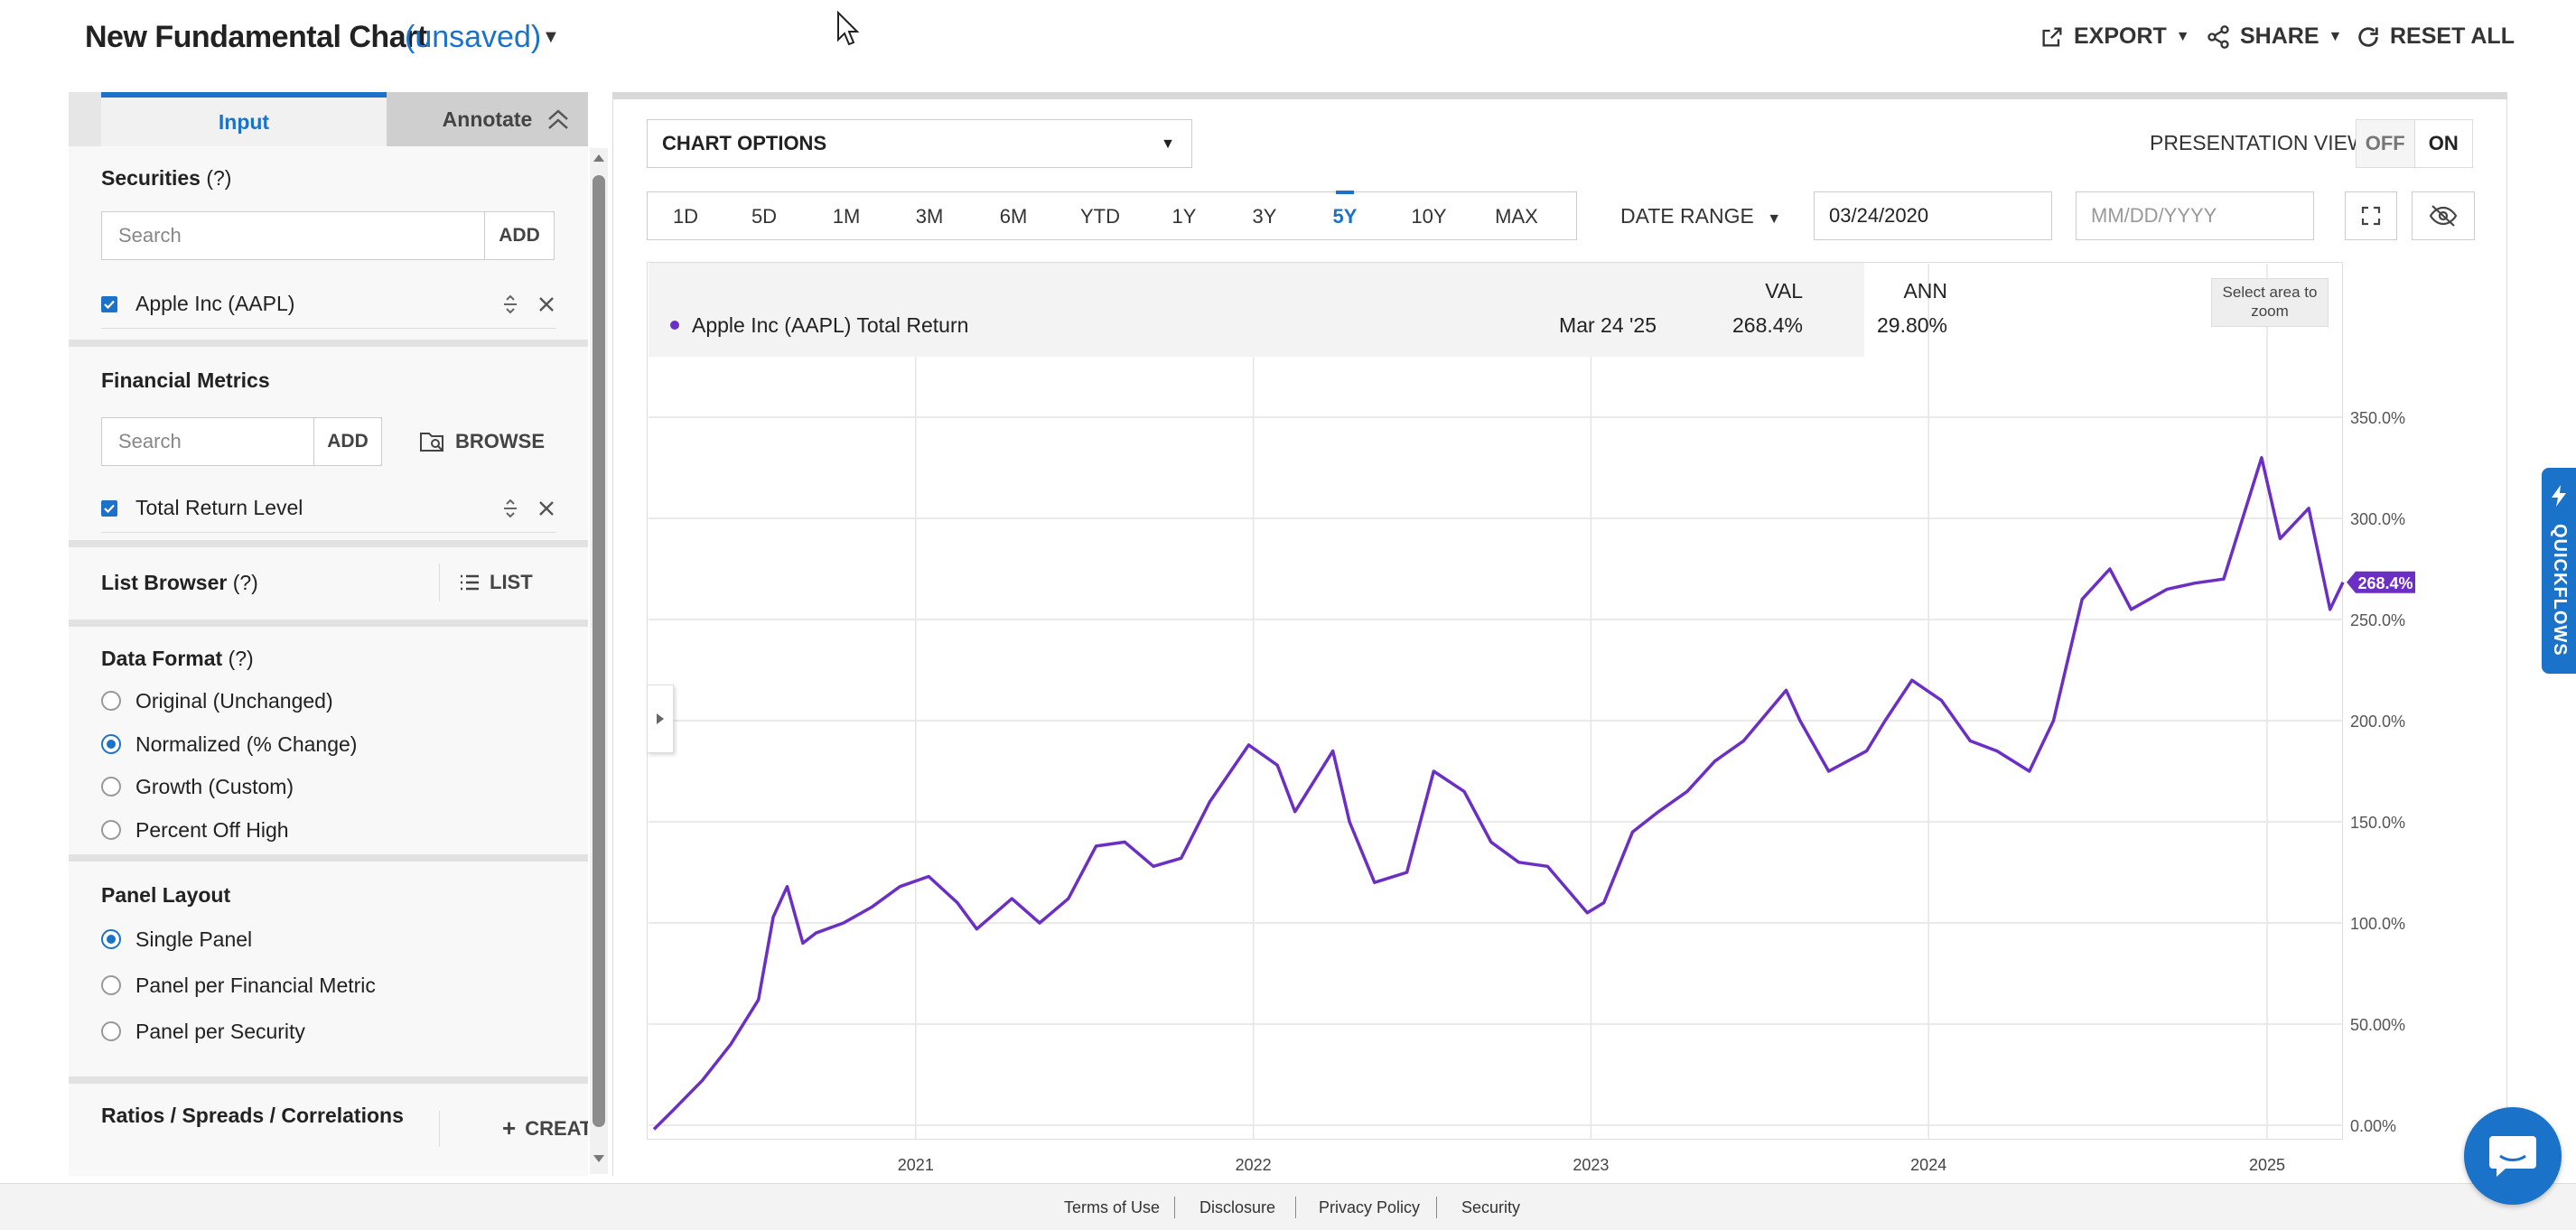 This screenshot has width=2576, height=1230. Describe the element at coordinates (830, 325) in the screenshot. I see `legend-series-name: Apple Inc (AAPL) Total Return` at that location.